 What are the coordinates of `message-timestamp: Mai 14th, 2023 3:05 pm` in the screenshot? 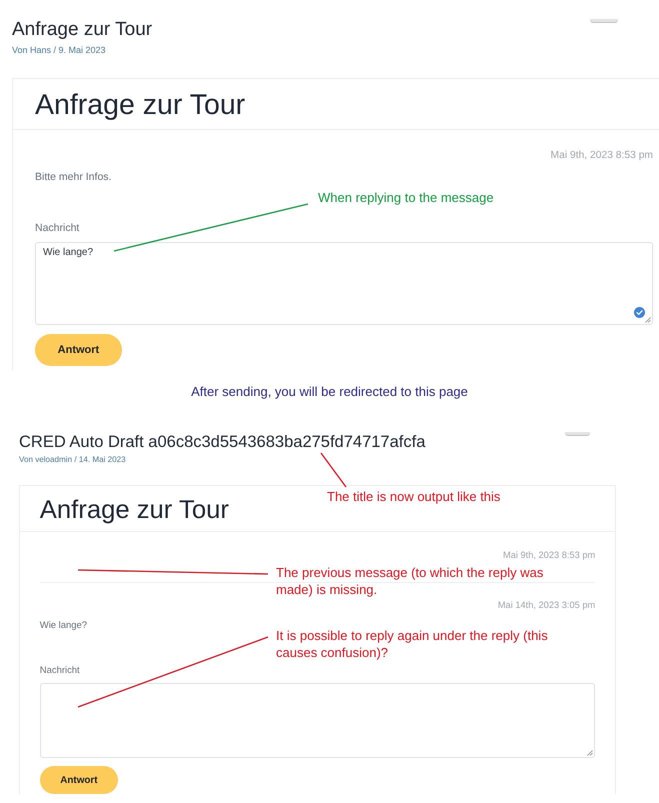 It's located at (547, 606).